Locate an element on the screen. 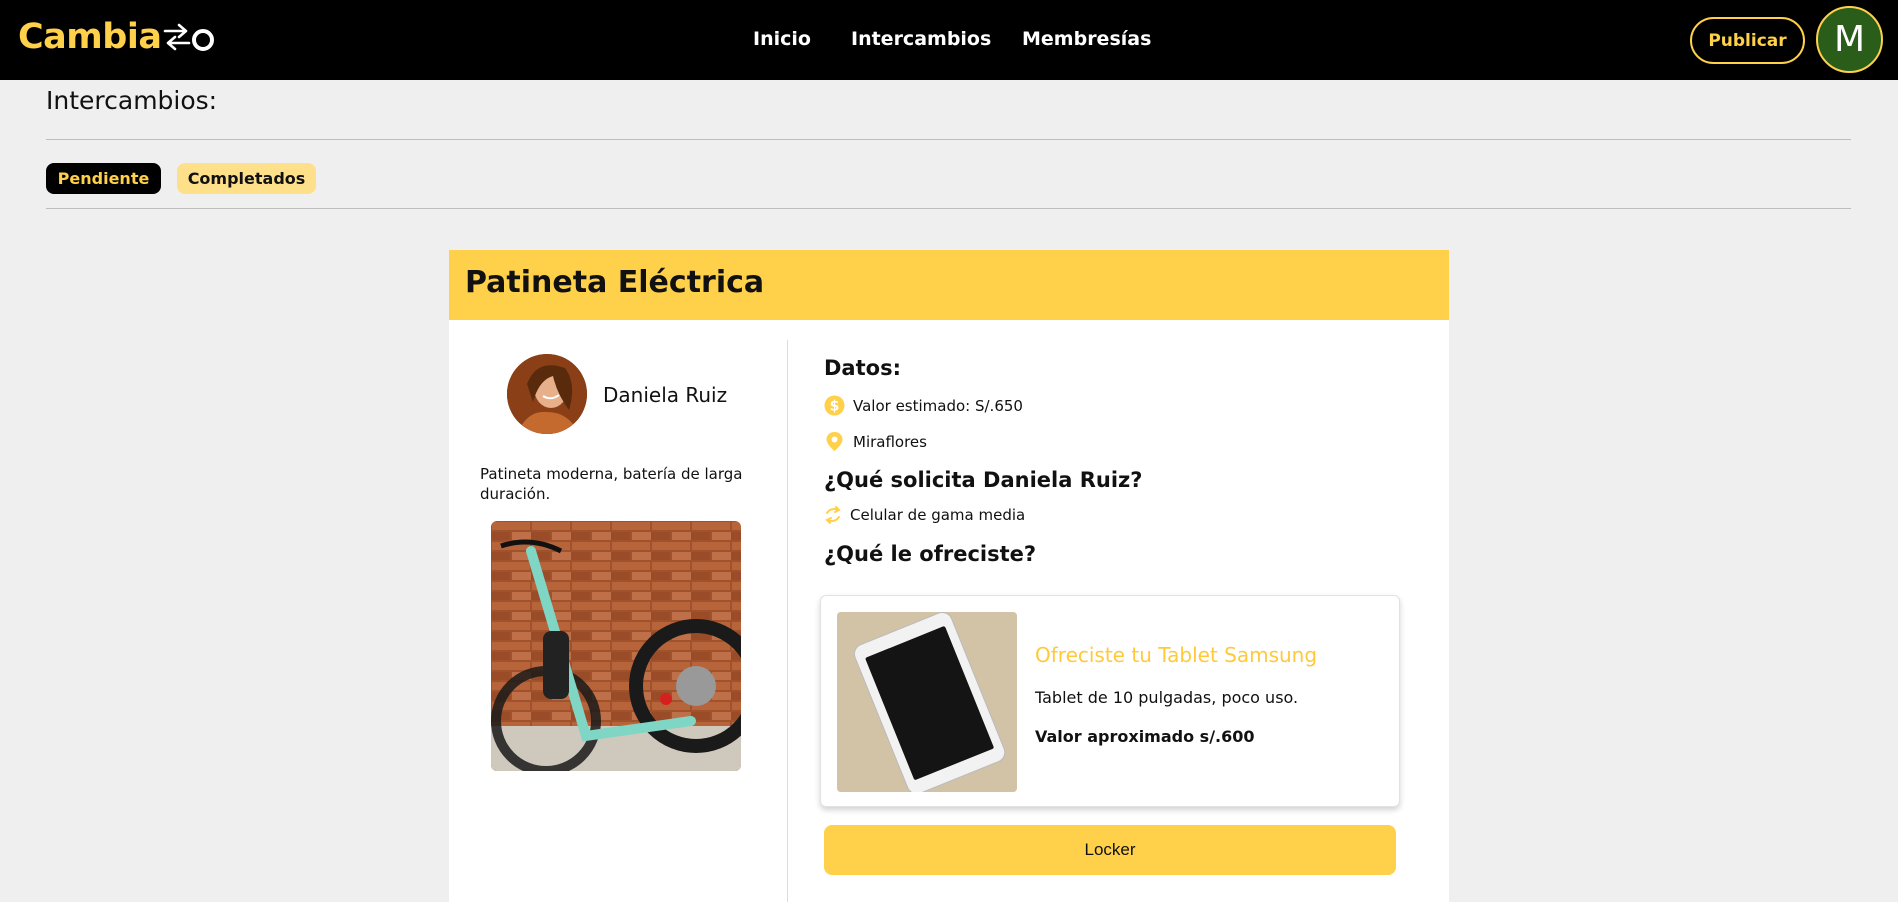 This screenshot has height=902, width=1898. requested-item-row: Celular de gama media is located at coordinates (924, 515).